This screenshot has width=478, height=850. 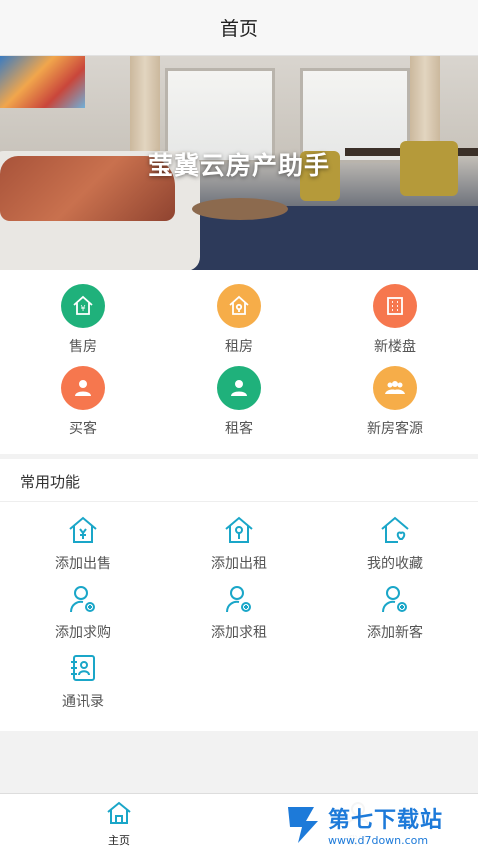 What do you see at coordinates (239, 429) in the screenshot?
I see `quick-action-label: 租客` at bounding box center [239, 429].